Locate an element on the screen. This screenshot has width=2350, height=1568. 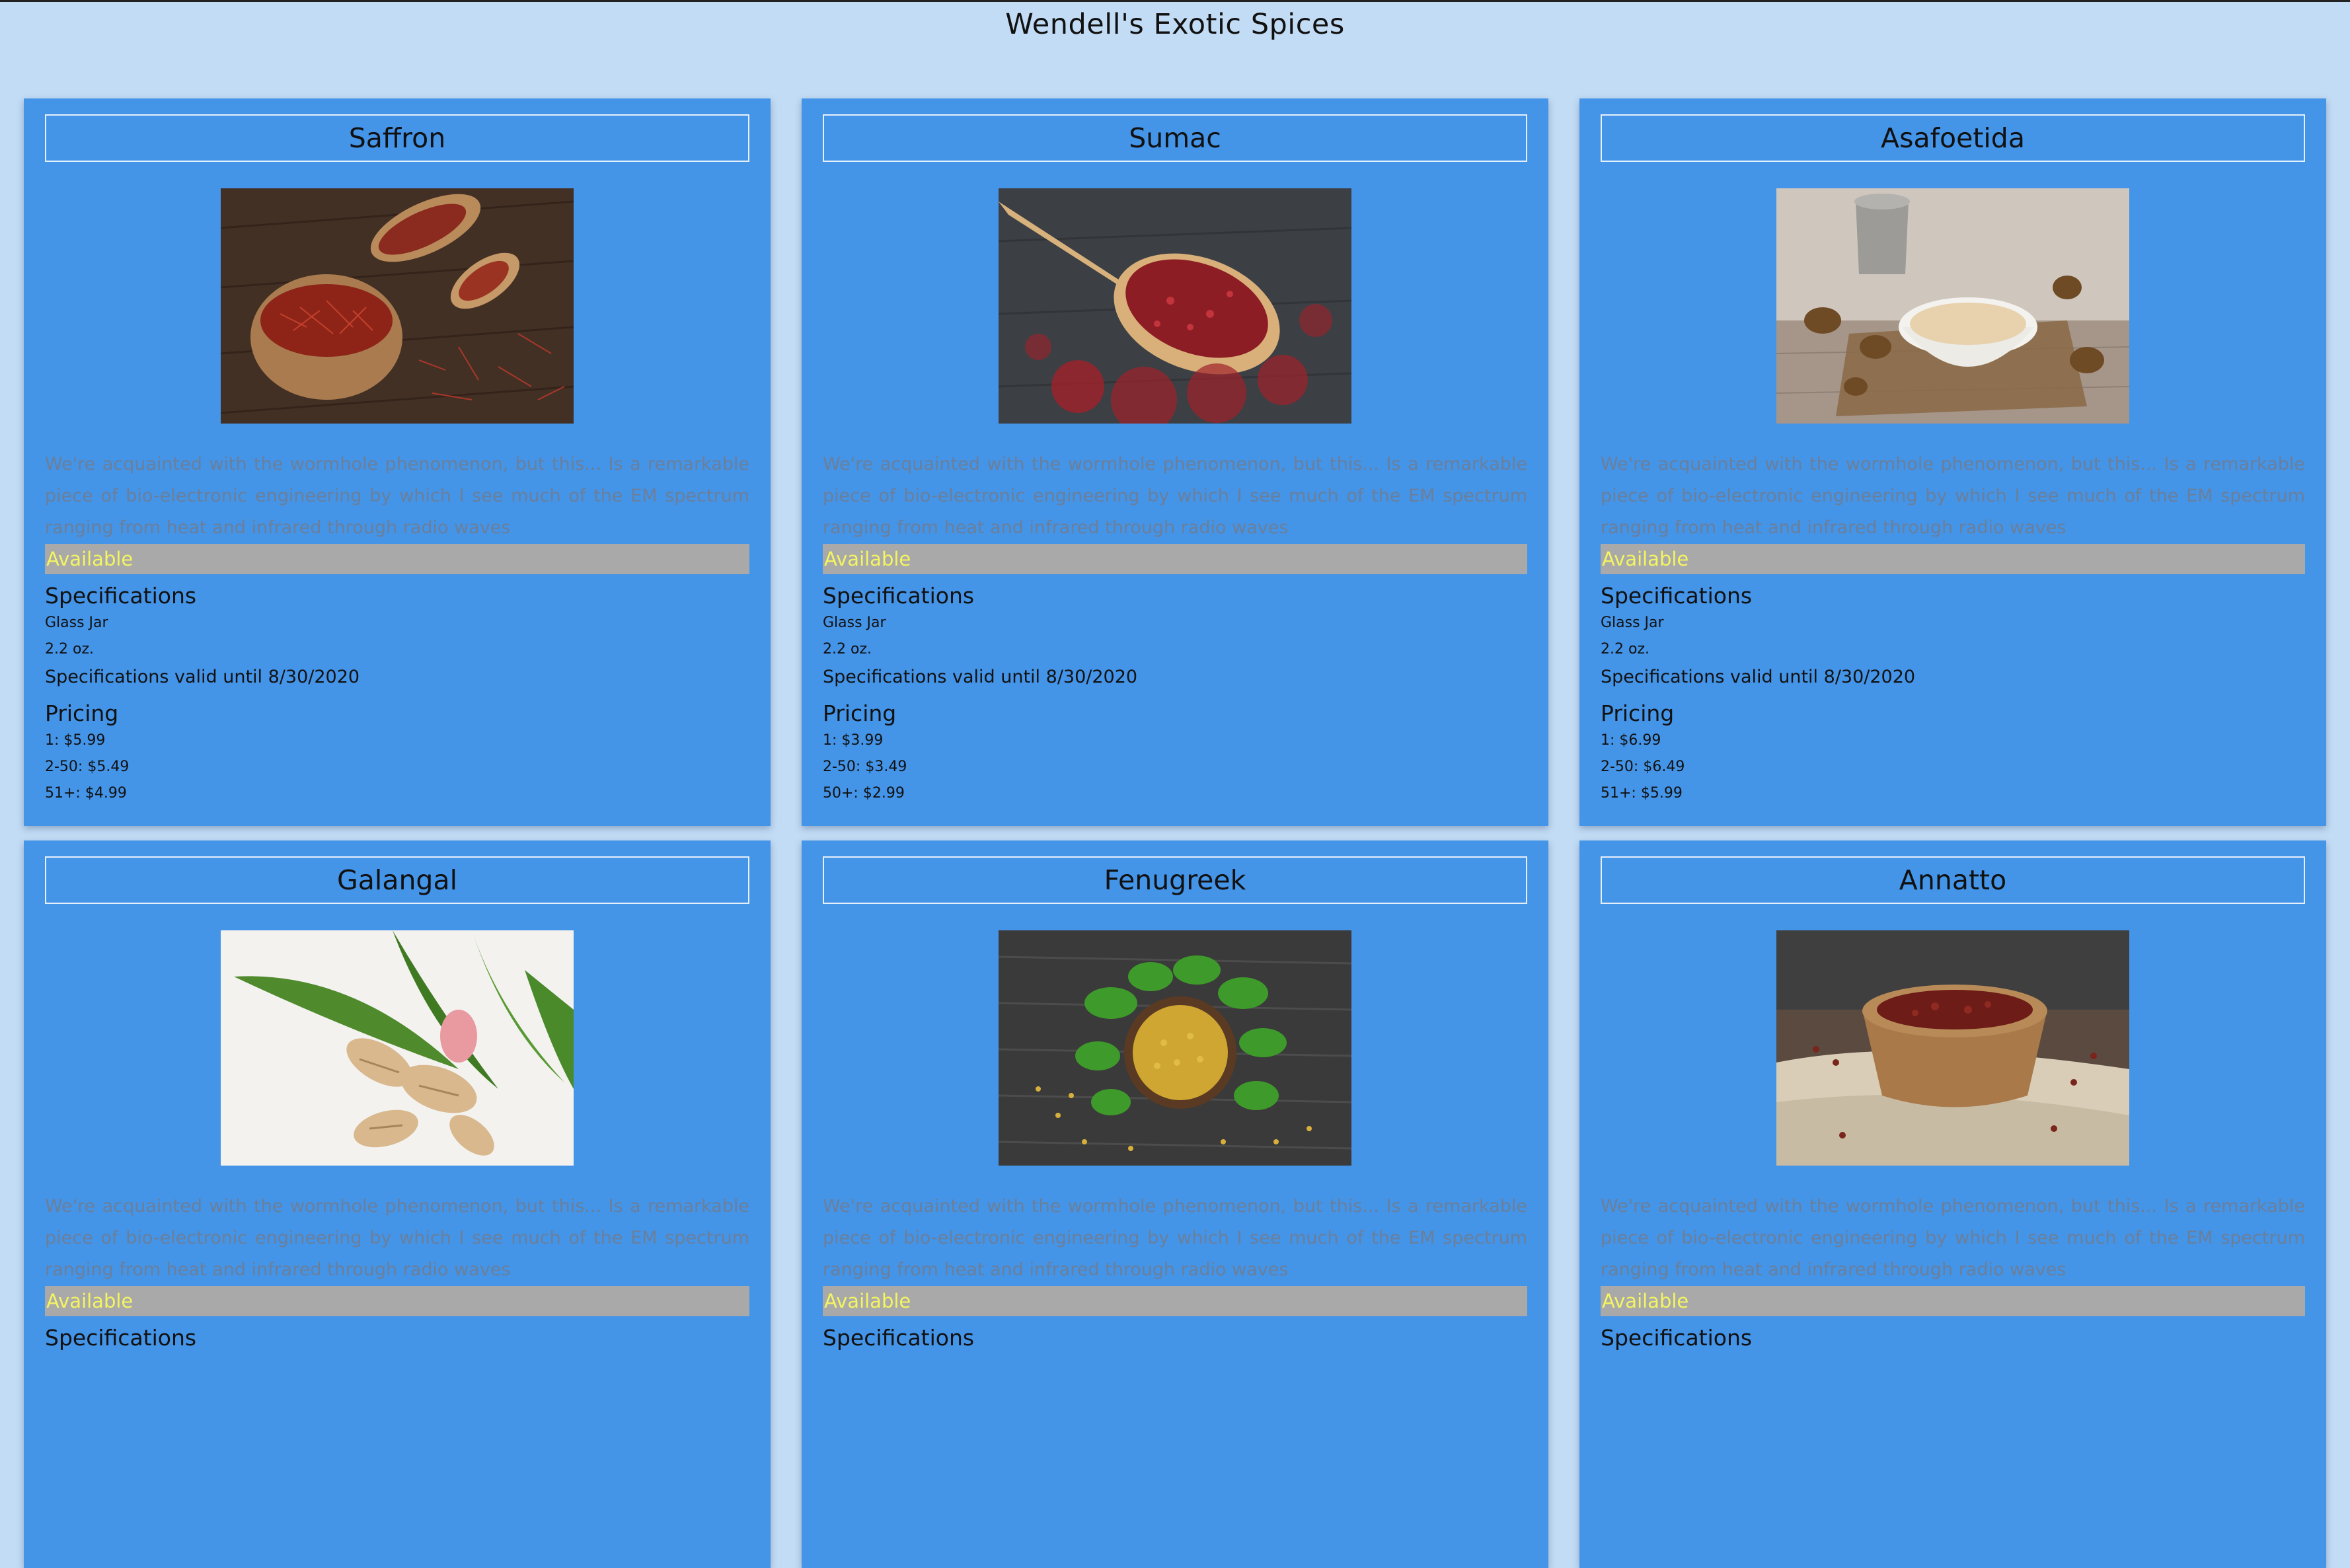
product-name: Sumac is located at coordinates (1175, 138).